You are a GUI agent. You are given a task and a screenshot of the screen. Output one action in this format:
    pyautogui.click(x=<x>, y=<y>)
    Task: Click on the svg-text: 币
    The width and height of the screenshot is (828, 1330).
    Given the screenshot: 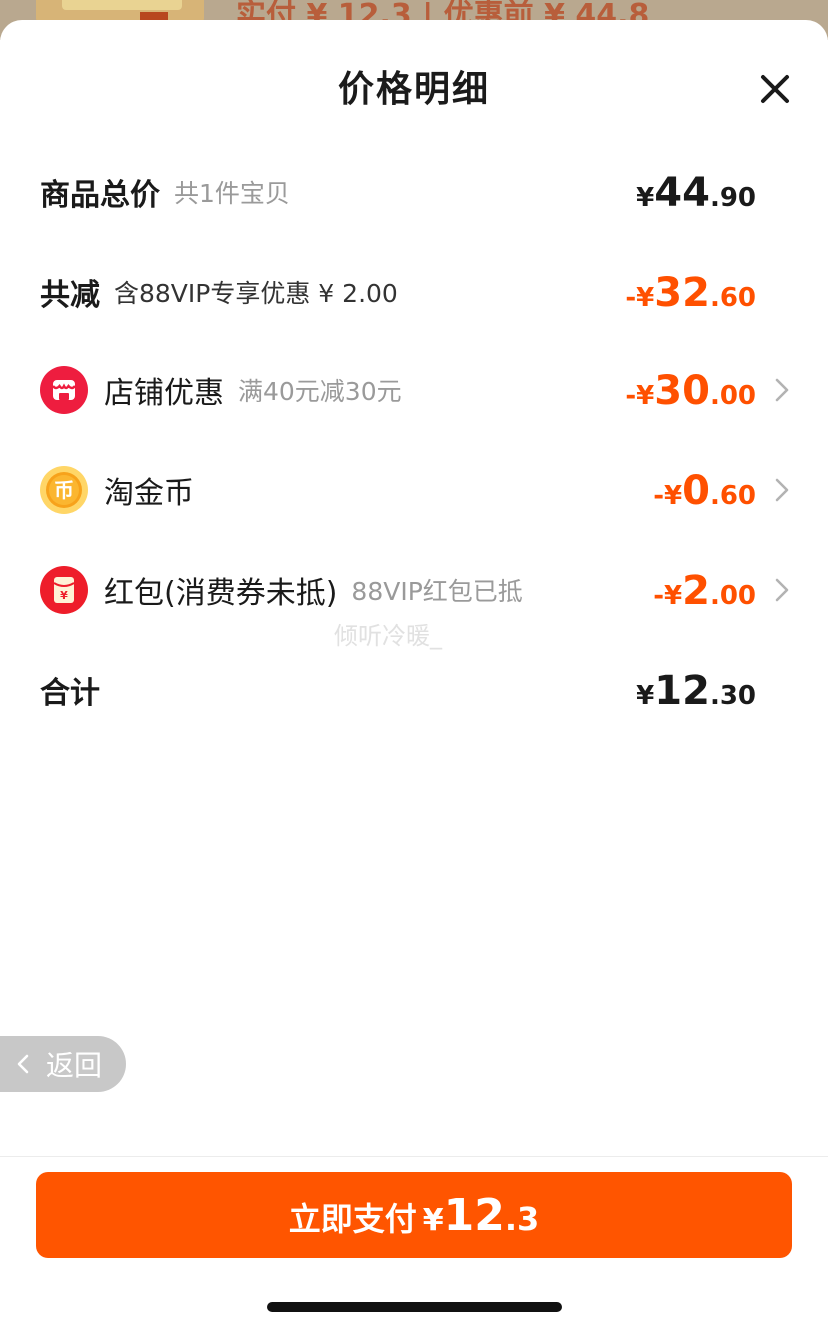 What is the action you would take?
    pyautogui.click(x=64, y=490)
    